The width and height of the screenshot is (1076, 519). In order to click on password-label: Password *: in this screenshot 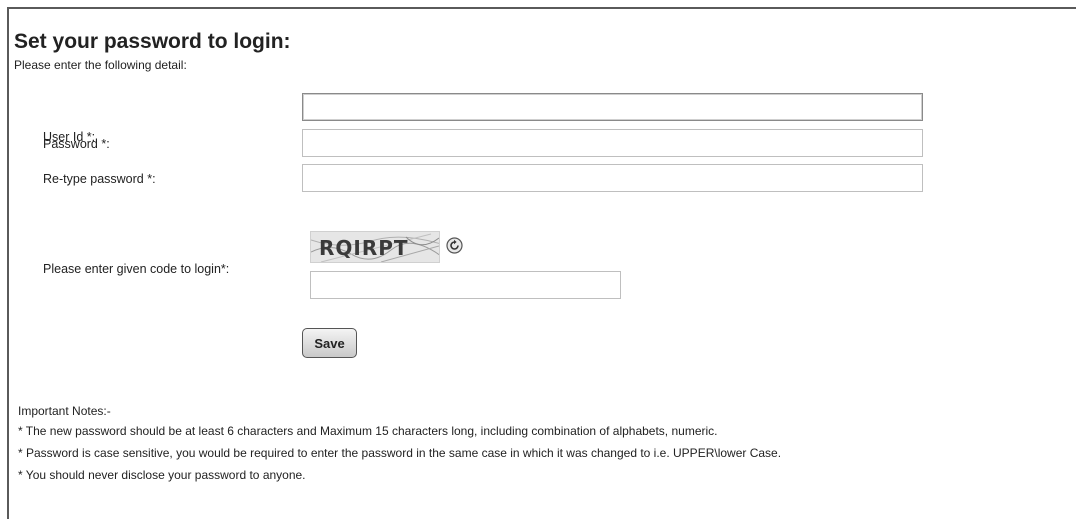, I will do `click(76, 144)`.